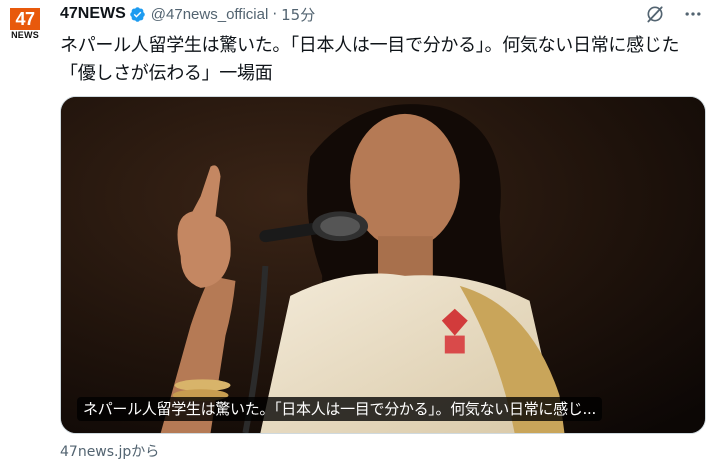 The height and width of the screenshot is (470, 715). What do you see at coordinates (25, 35) in the screenshot?
I see `avatar-logo-text: NEWS` at bounding box center [25, 35].